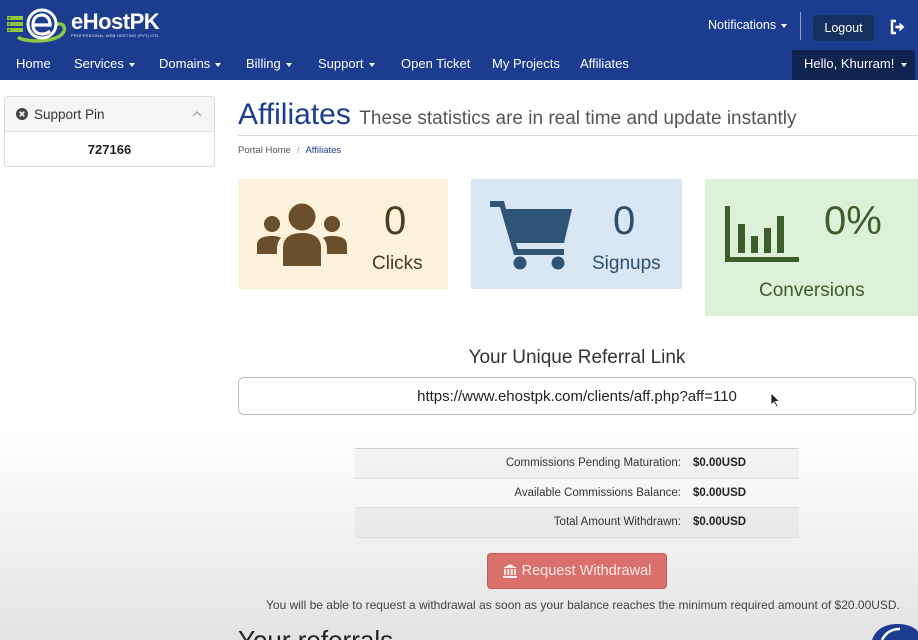  I want to click on times-circle-icon, so click(22, 114).